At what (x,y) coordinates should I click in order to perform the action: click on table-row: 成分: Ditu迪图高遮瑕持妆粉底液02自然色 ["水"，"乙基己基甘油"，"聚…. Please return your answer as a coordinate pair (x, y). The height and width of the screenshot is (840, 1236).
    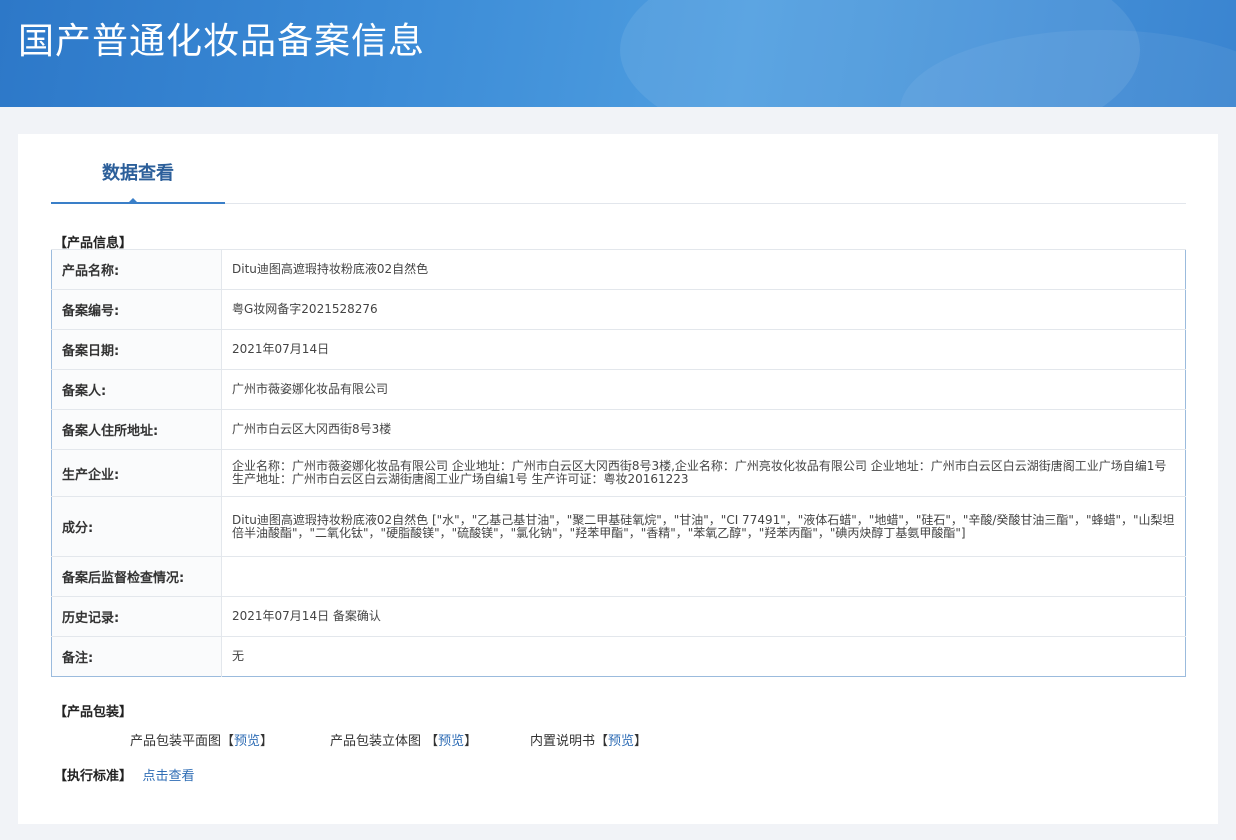
    Looking at the image, I should click on (618, 526).